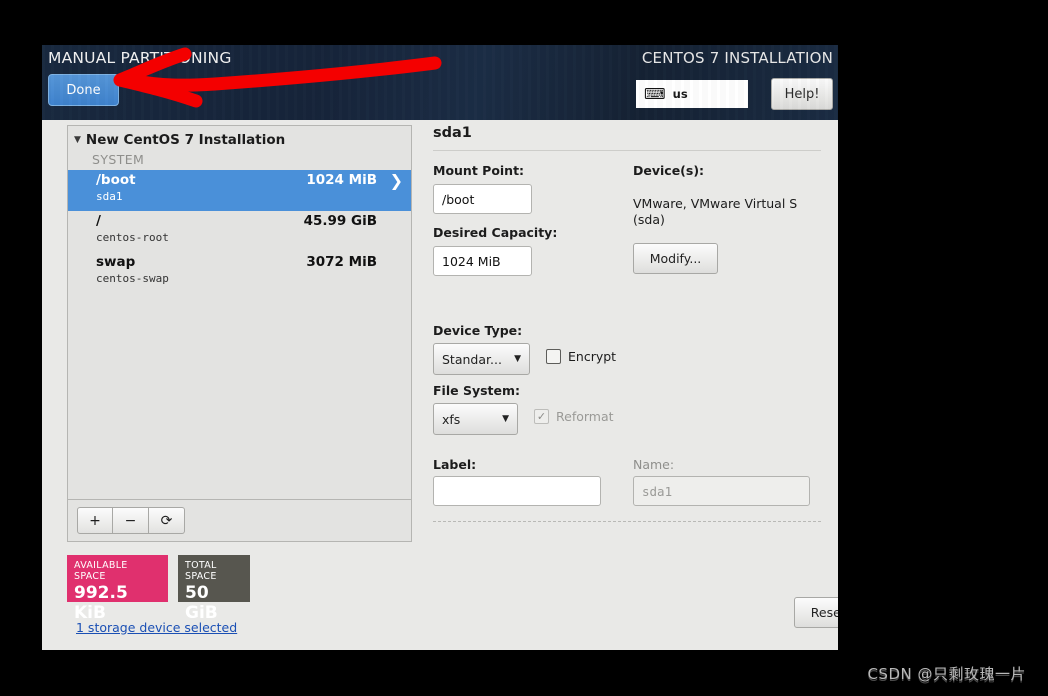  I want to click on file-system-value: xfs, so click(451, 419).